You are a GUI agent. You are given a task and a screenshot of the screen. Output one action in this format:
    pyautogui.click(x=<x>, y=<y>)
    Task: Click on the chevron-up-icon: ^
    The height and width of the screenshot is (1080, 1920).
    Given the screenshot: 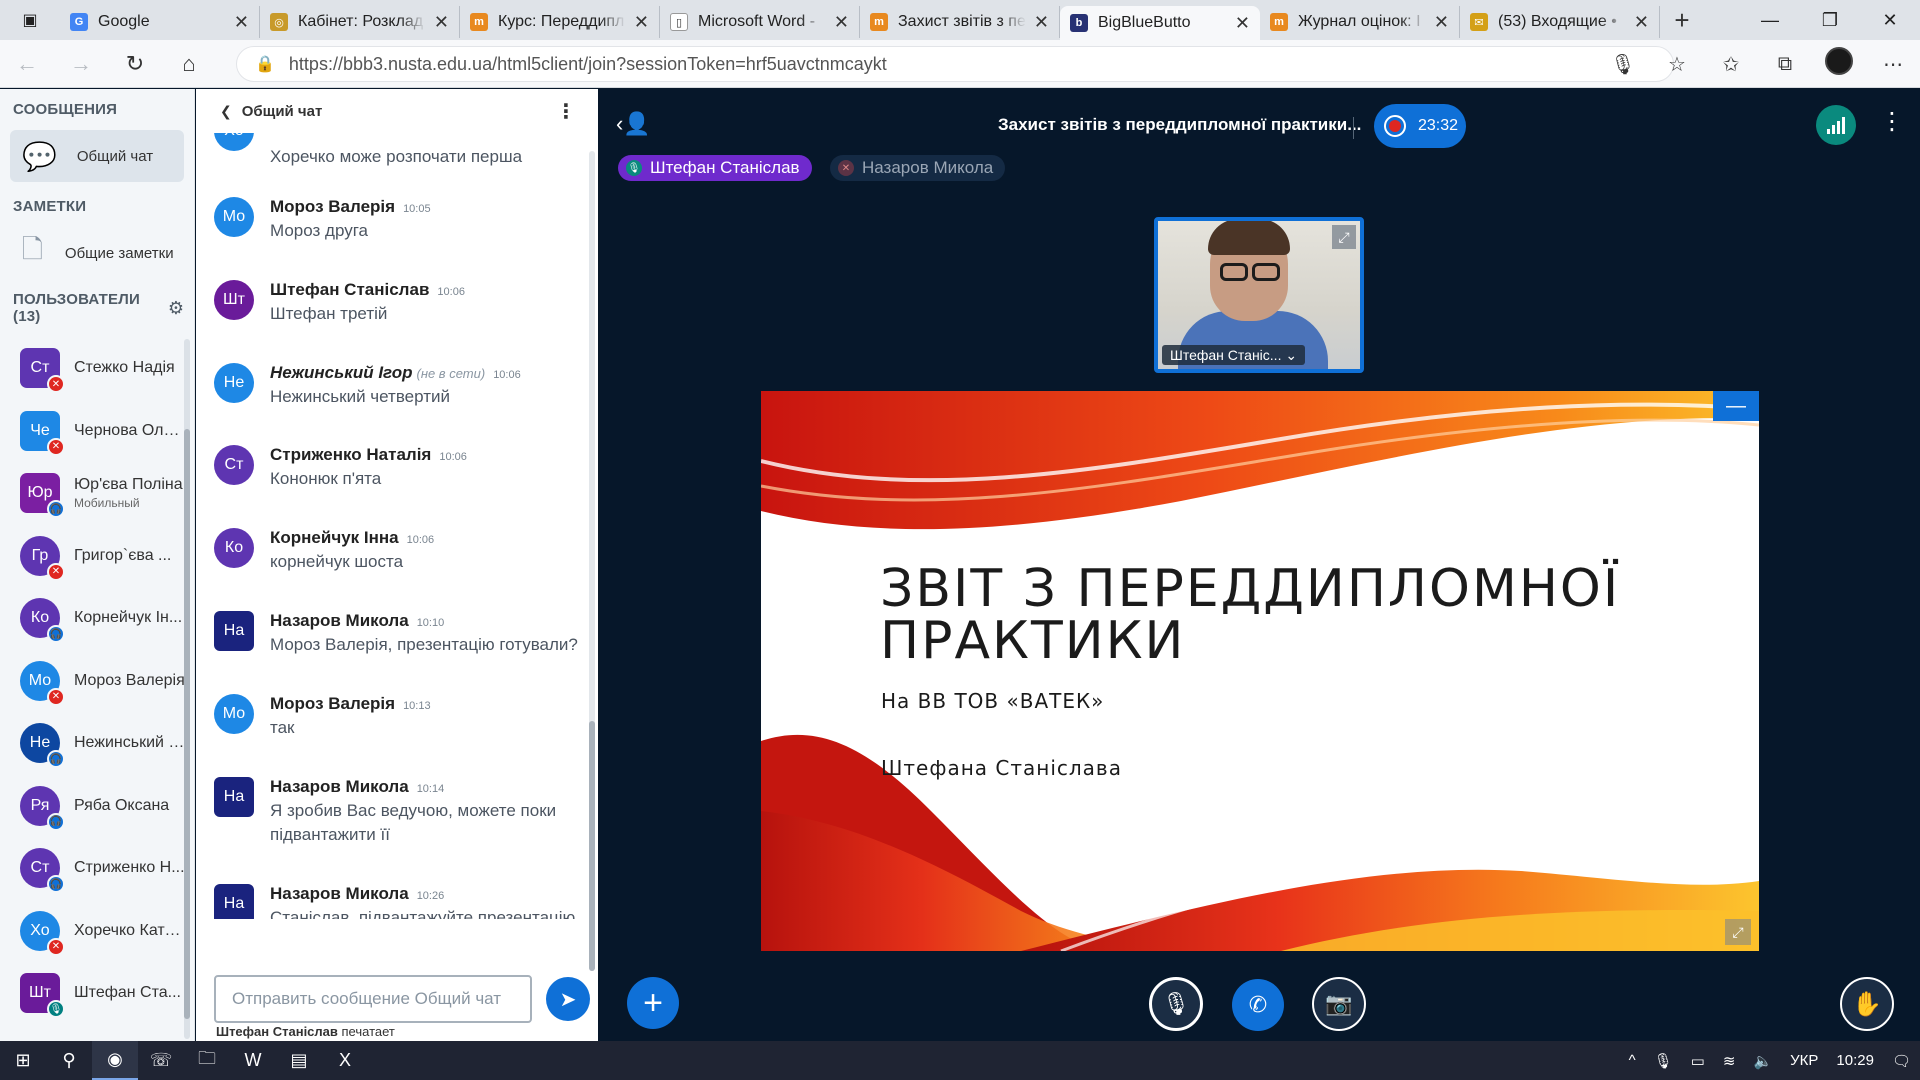 What is the action you would take?
    pyautogui.click(x=1632, y=1060)
    